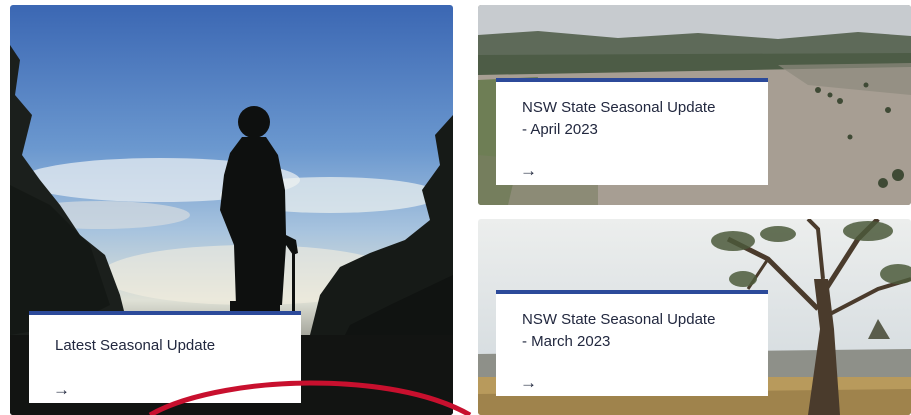 The width and height of the screenshot is (911, 415). Describe the element at coordinates (619, 118) in the screenshot. I see `card-title: NSW State Seasonal Update - April 2023` at that location.